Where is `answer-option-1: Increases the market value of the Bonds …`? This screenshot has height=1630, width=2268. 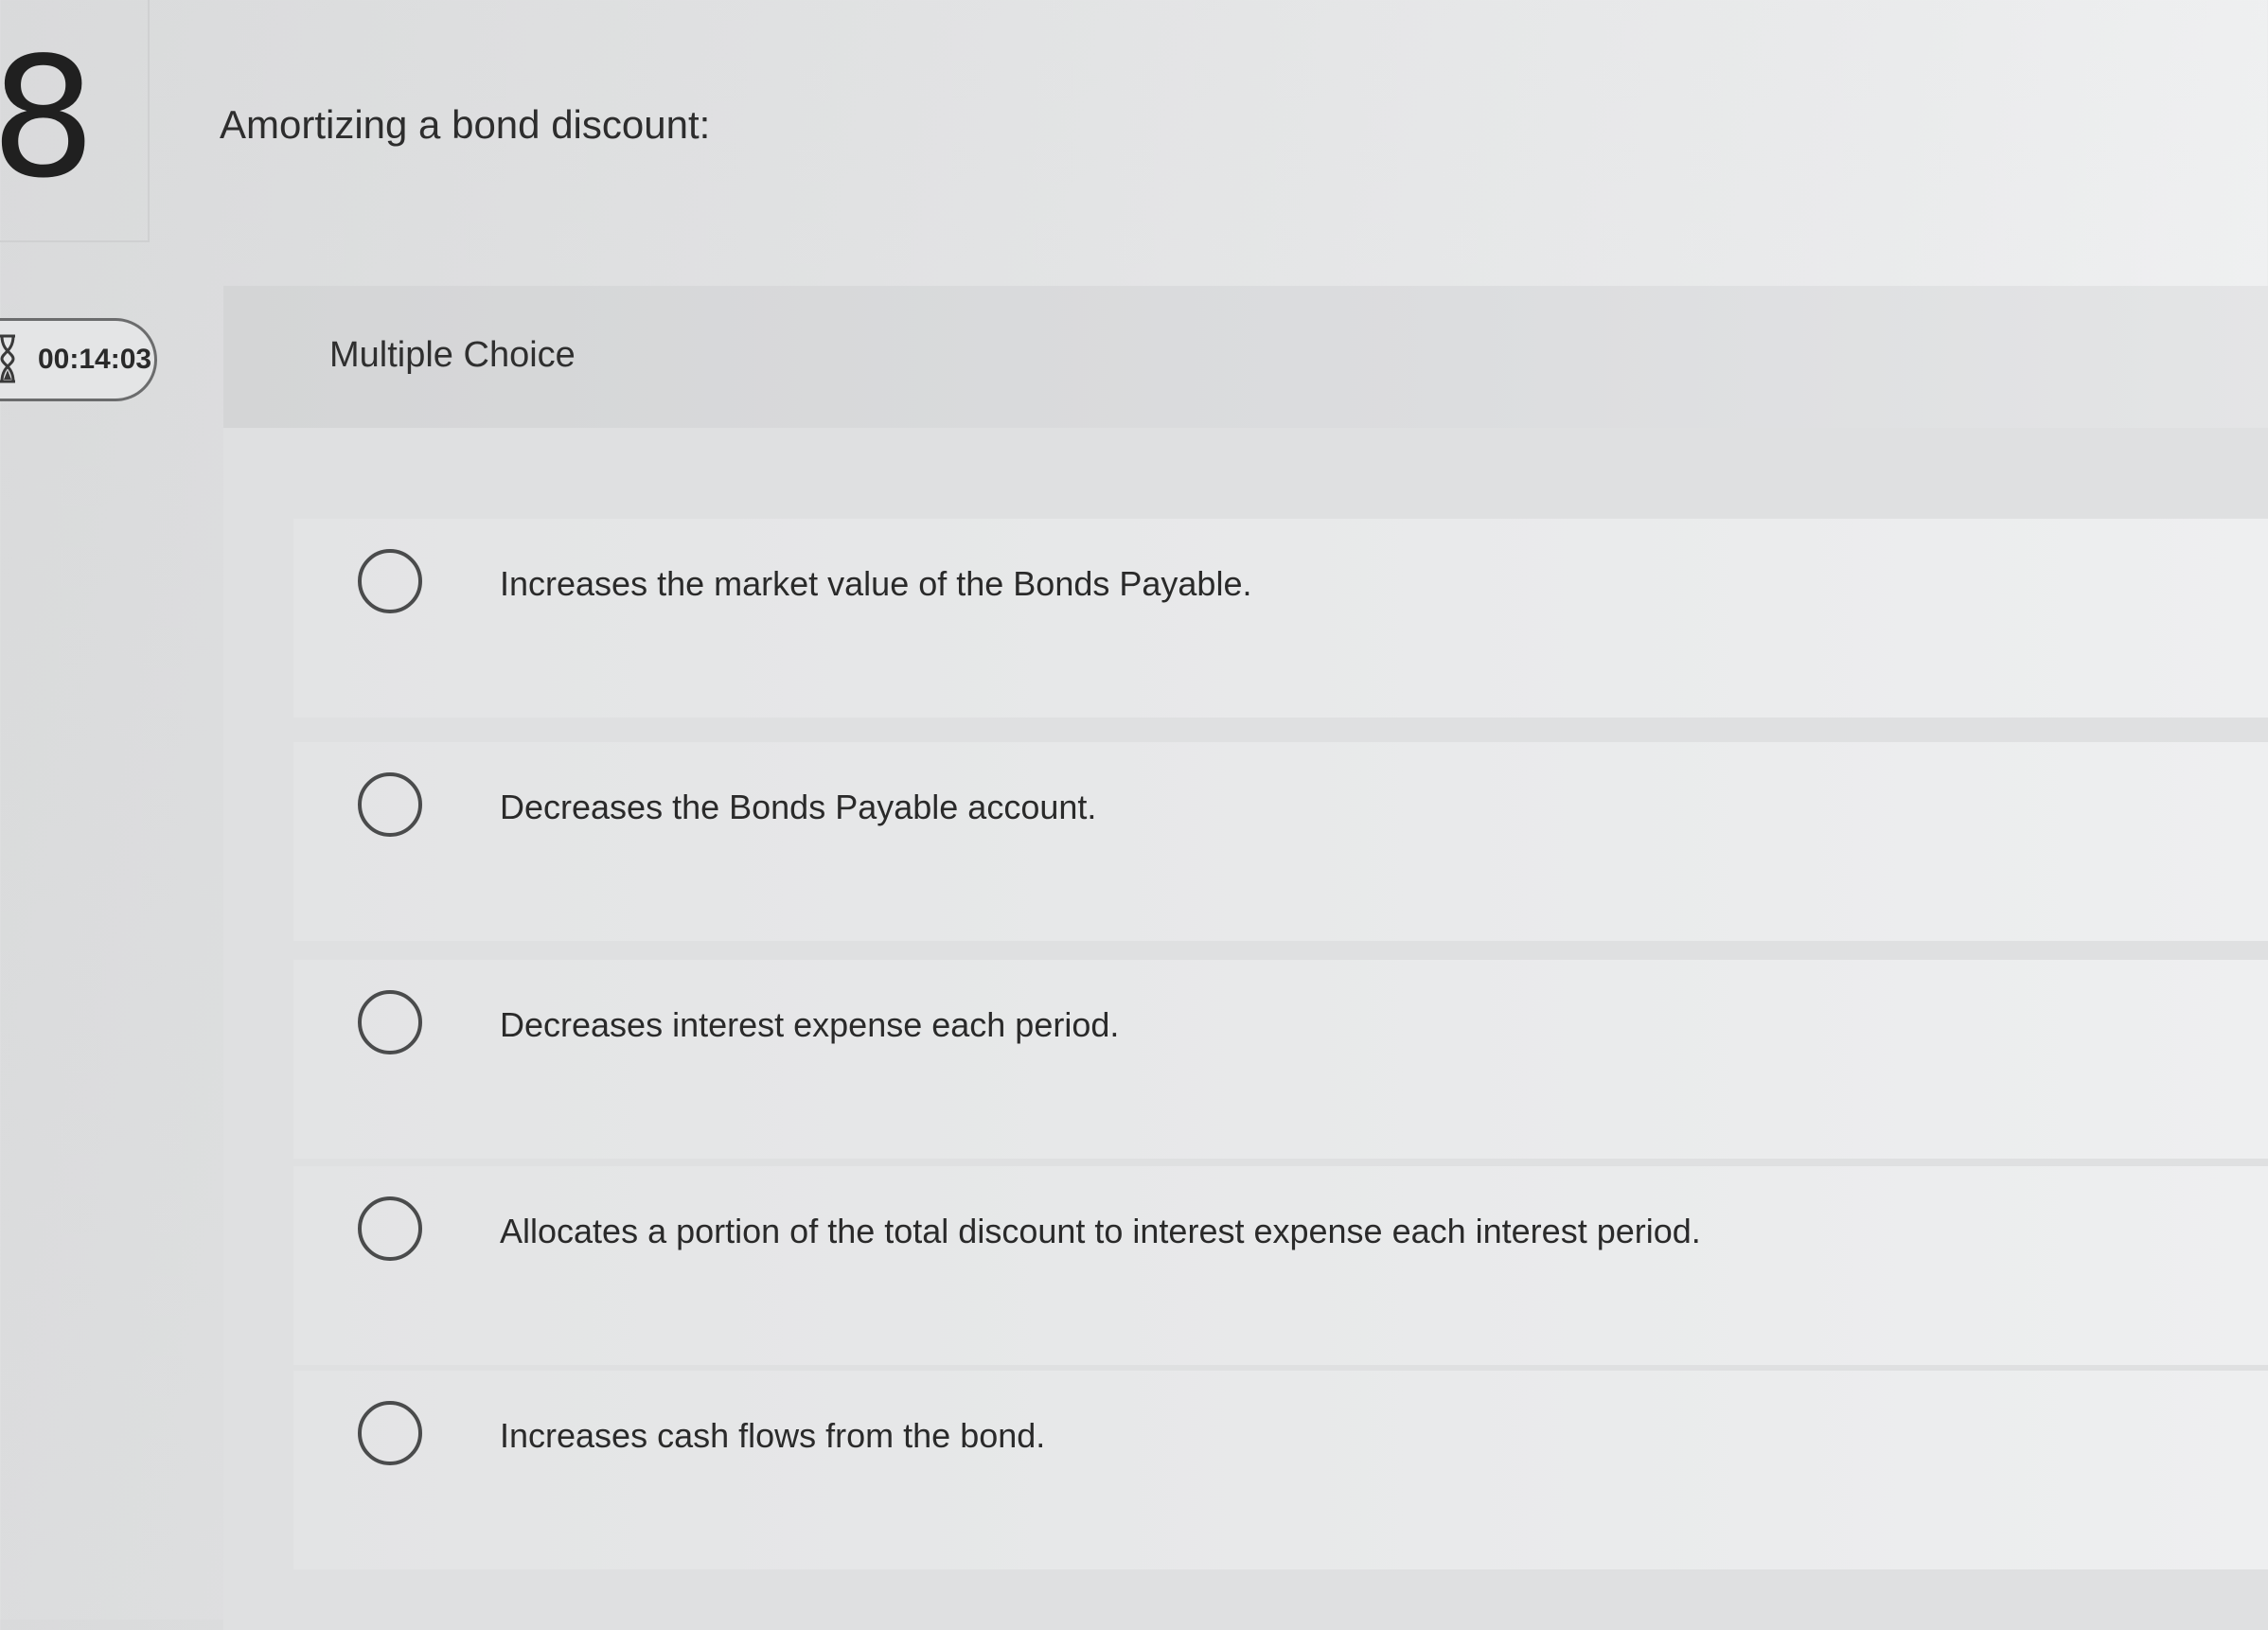
answer-option-1: Increases the market value of the Bonds … is located at coordinates (1280, 618).